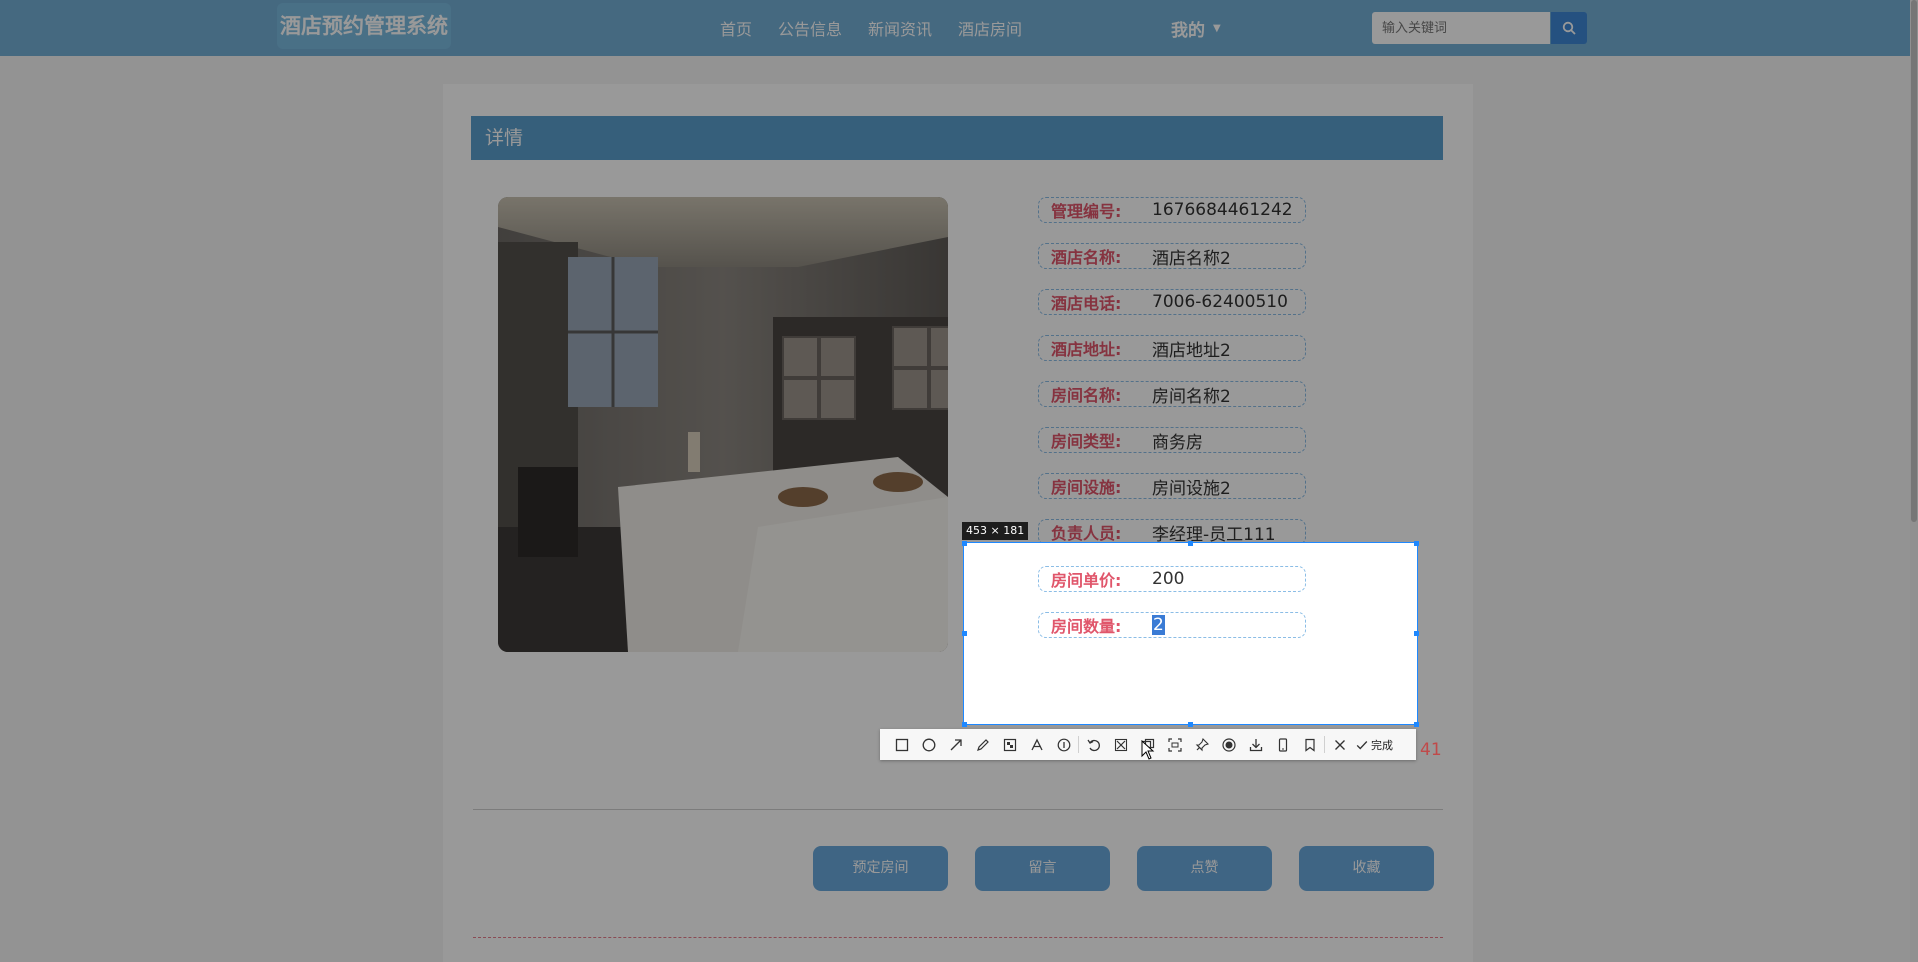 This screenshot has width=1918, height=962. I want to click on undo-tool, so click(1093, 744).